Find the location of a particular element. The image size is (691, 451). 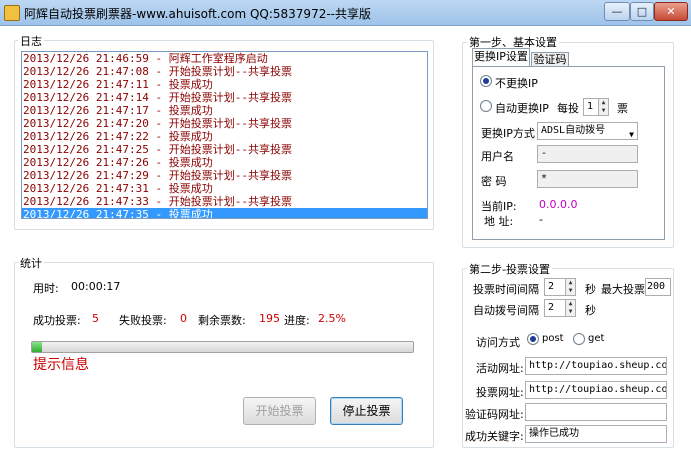

minimize-button: — is located at coordinates (617, 11).